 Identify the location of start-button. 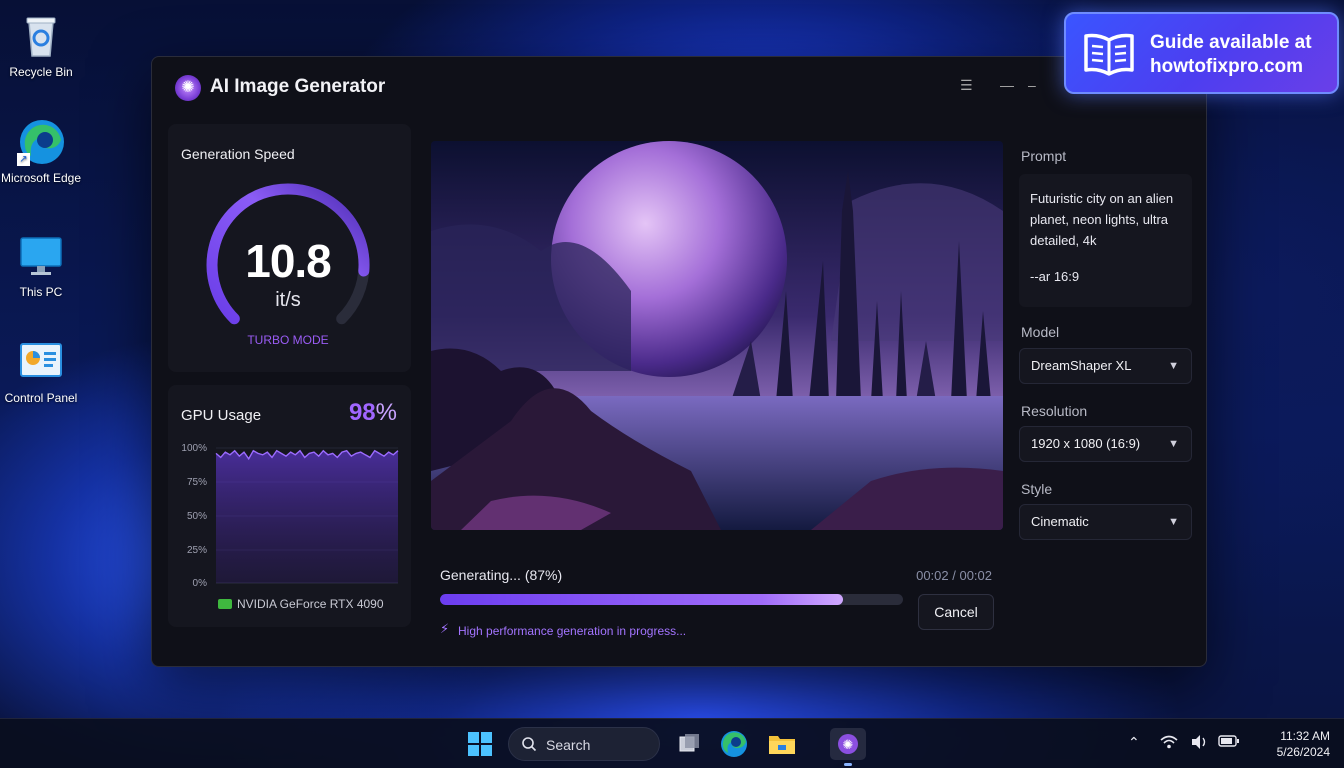
(480, 744).